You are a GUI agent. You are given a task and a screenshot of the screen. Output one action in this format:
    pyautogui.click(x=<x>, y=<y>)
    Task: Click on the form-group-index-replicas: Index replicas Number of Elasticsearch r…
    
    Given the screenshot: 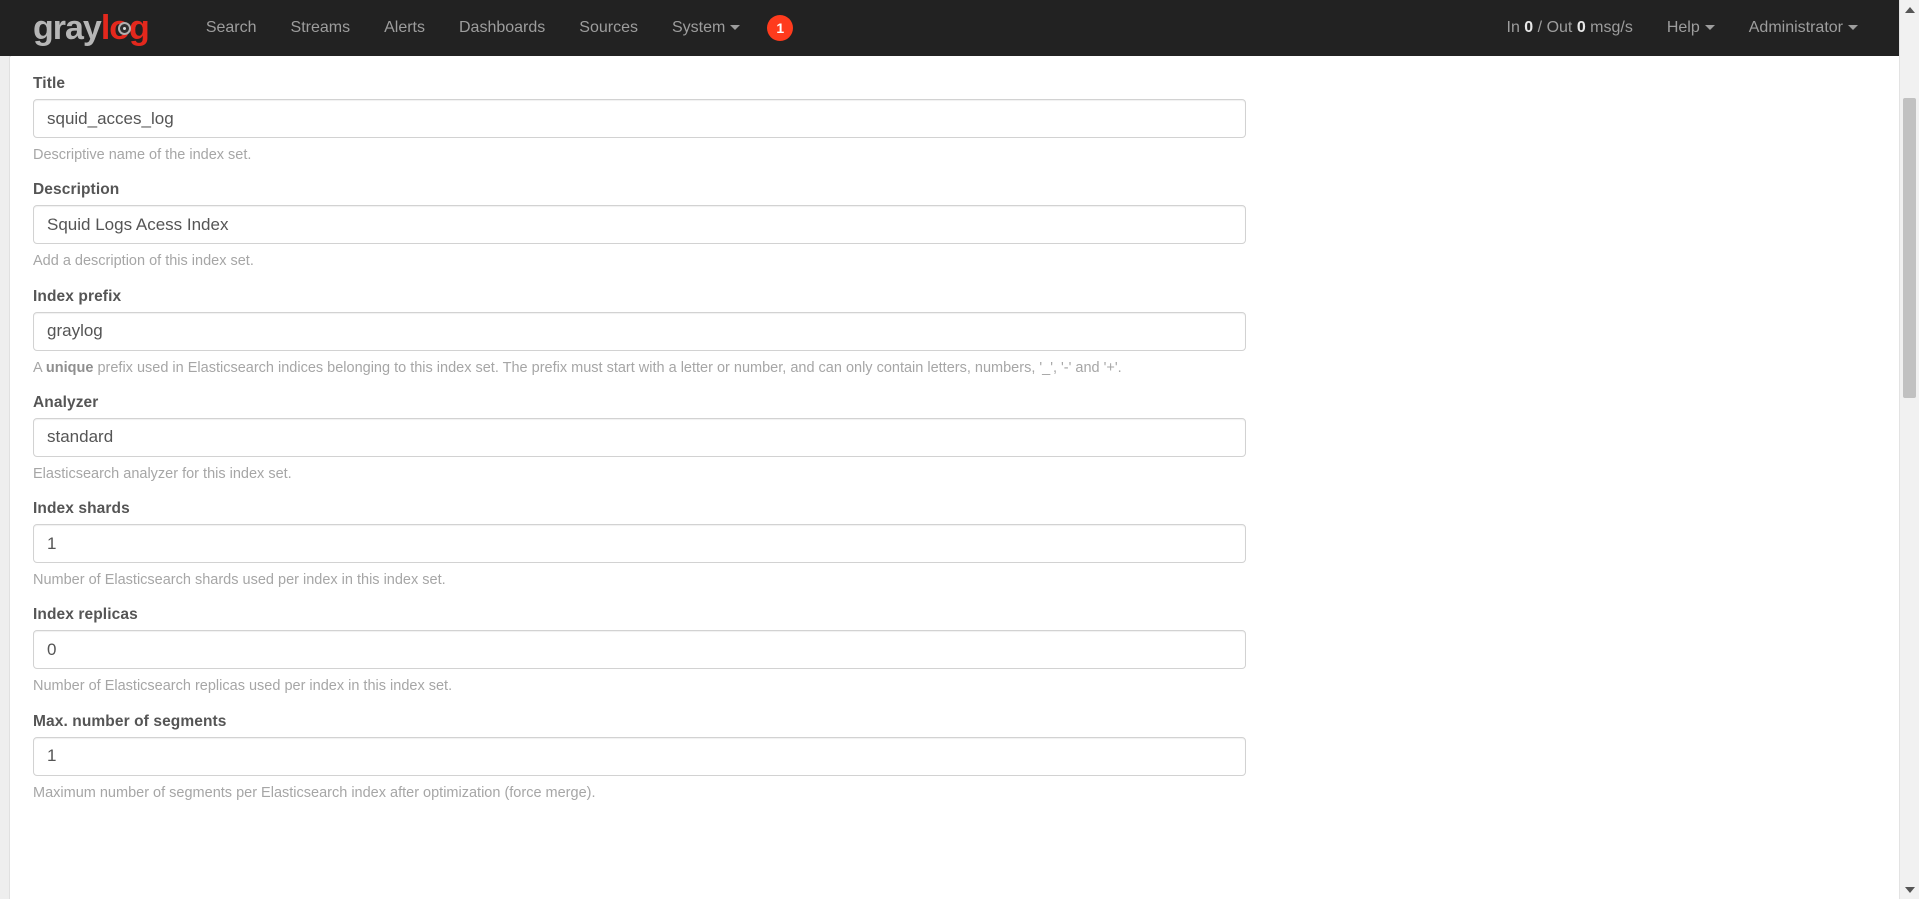 What is the action you would take?
    pyautogui.click(x=966, y=651)
    